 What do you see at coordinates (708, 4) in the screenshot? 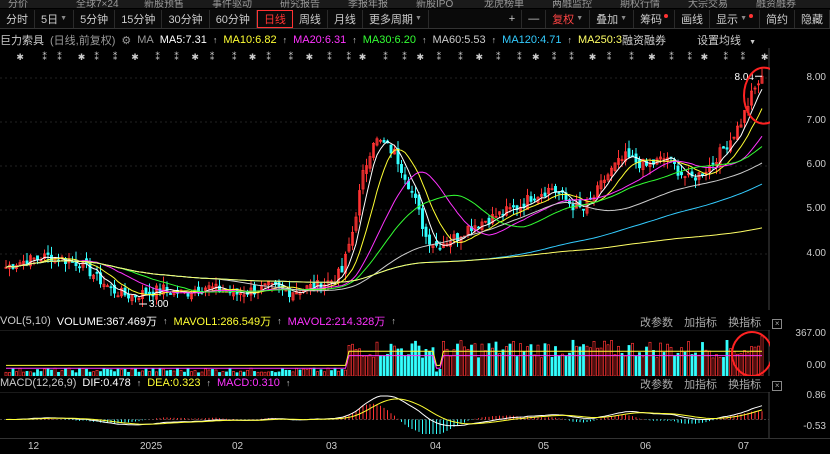
I see `top-menu-item: 大宗交易` at bounding box center [708, 4].